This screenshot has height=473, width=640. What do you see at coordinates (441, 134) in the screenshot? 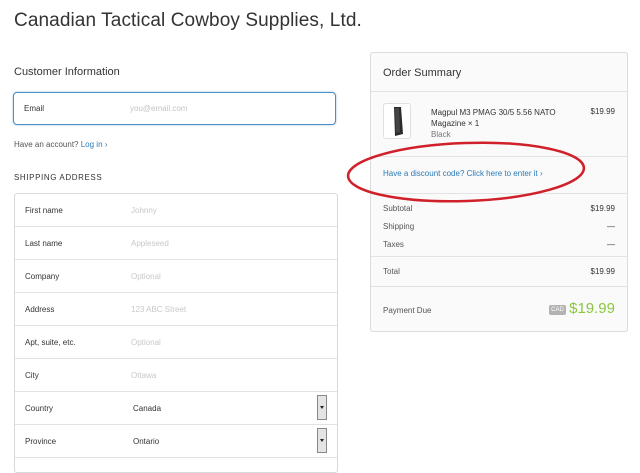
I see `product-variant: Black` at bounding box center [441, 134].